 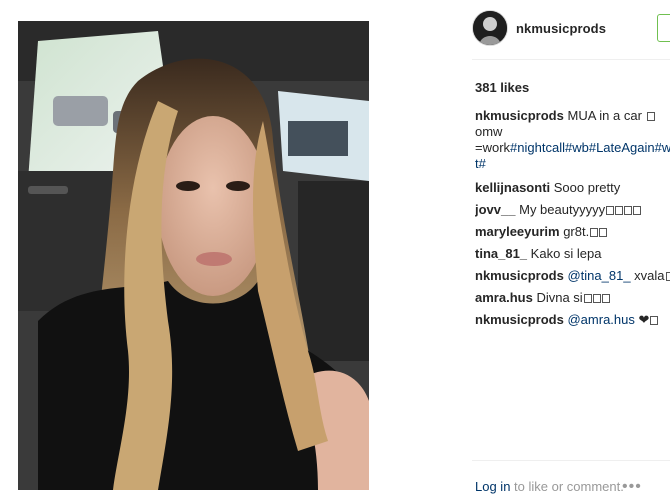 I want to click on caption-username: nkmusicprods, so click(x=519, y=115).